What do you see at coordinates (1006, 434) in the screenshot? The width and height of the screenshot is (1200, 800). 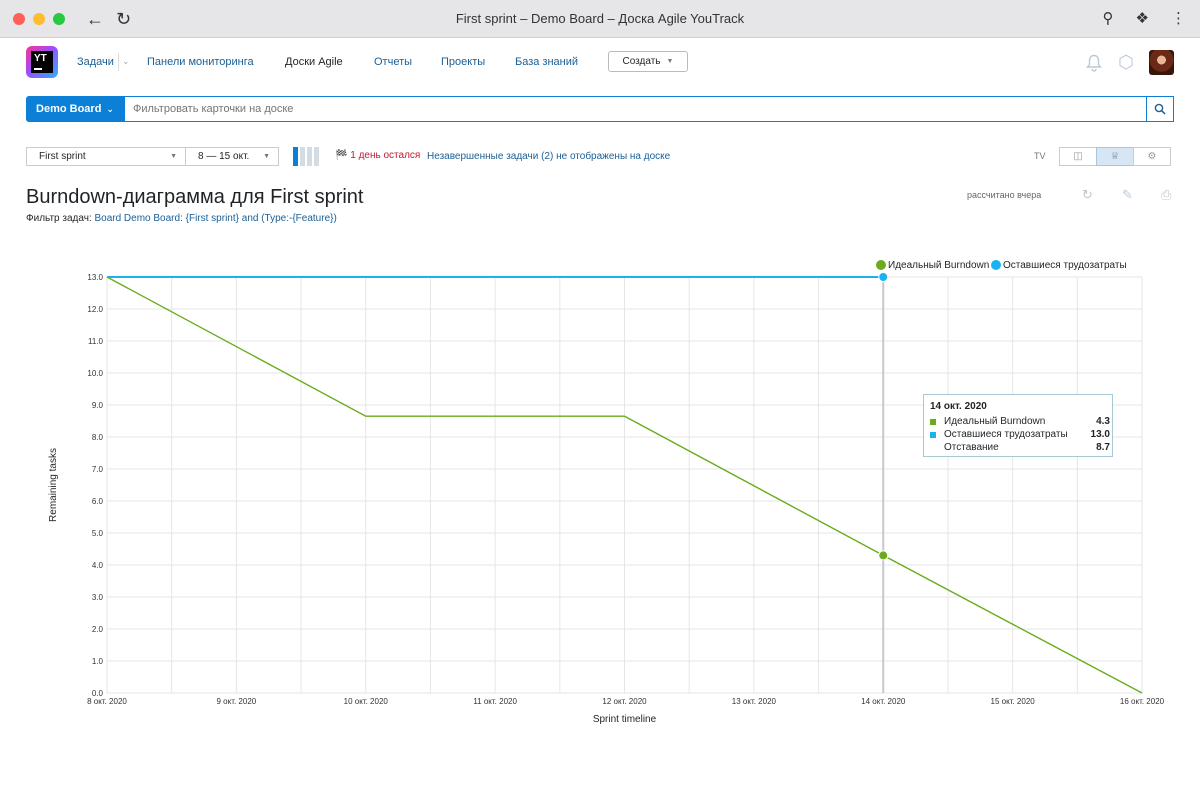 I see `tooltip-series-name: Оставшиеся трудозатраты` at bounding box center [1006, 434].